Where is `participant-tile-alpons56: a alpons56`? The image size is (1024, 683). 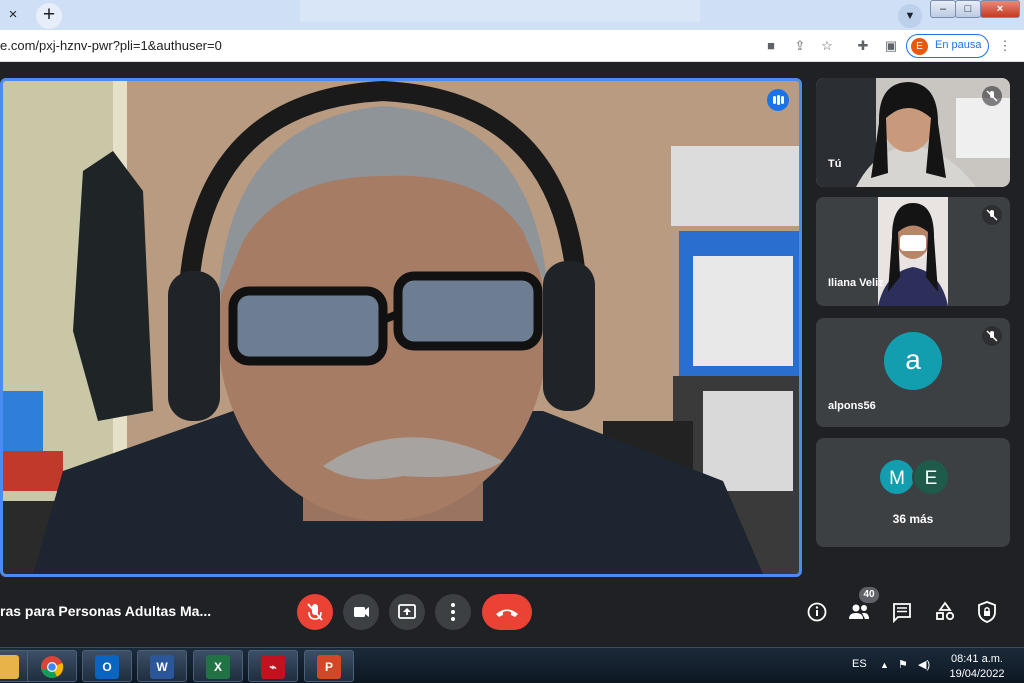 participant-tile-alpons56: a alpons56 is located at coordinates (913, 372).